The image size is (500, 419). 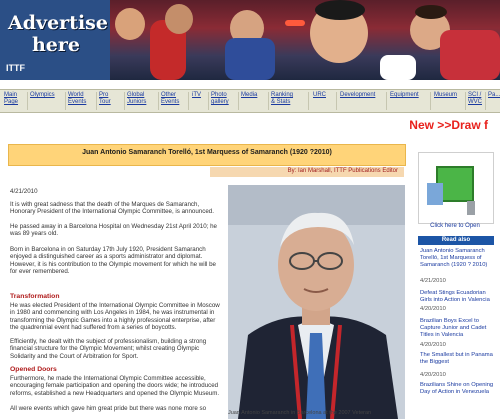 I want to click on section-heading: Opened Doors, so click(x=33, y=369).